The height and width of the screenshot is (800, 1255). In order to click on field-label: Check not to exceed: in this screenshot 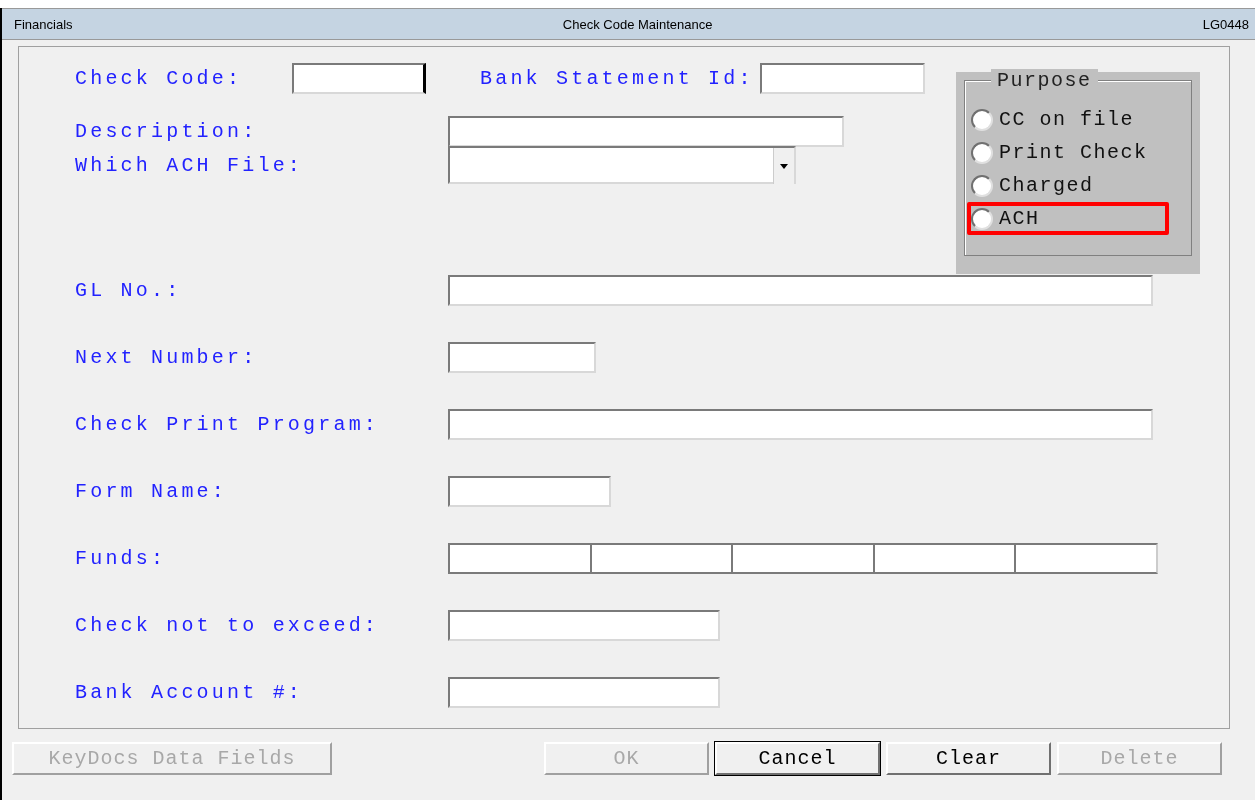, I will do `click(228, 625)`.